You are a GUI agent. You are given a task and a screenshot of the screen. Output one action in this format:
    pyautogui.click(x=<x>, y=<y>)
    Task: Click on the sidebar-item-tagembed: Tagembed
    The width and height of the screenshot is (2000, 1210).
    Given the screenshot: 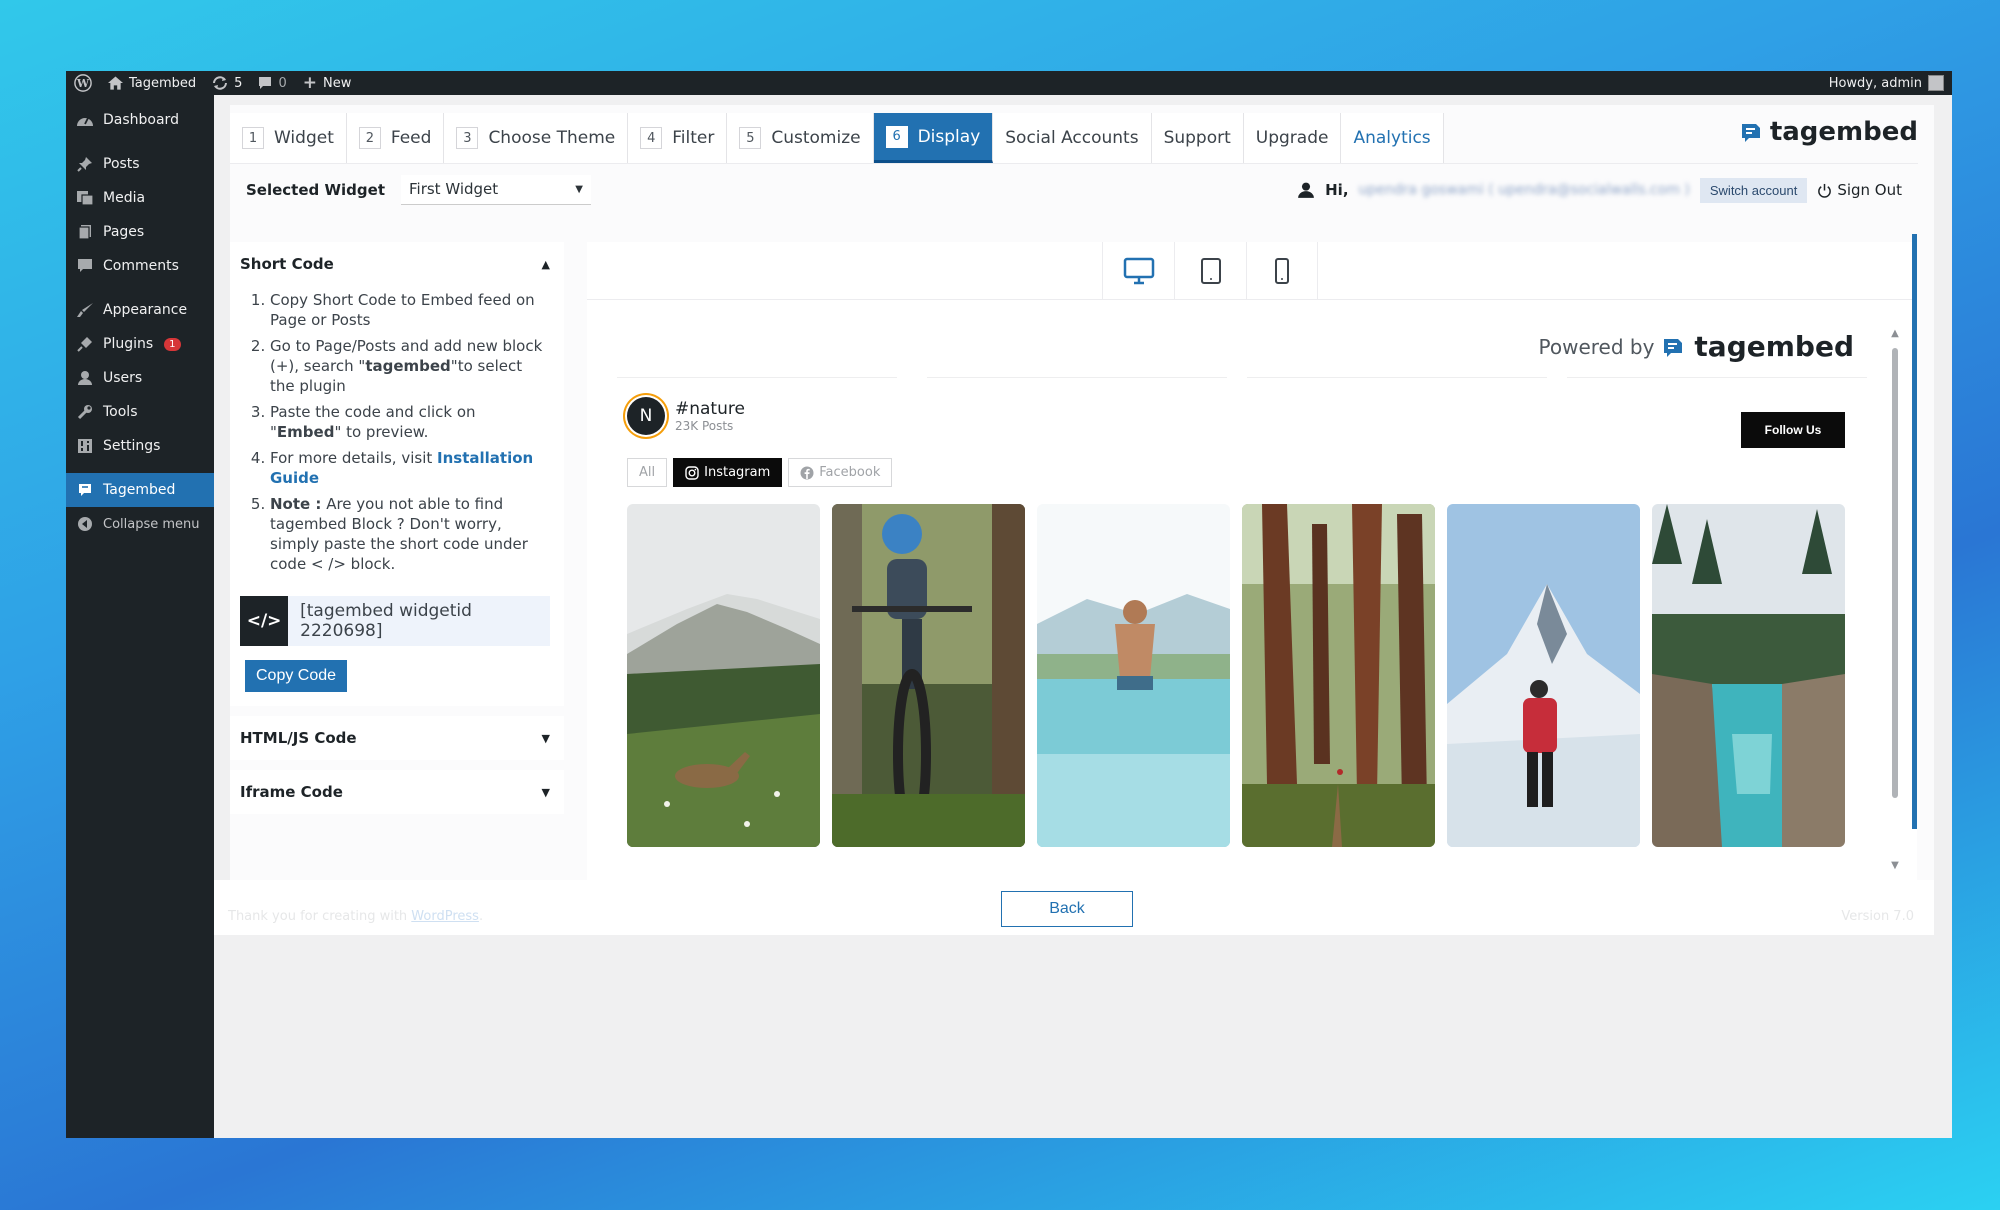 What is the action you would take?
    pyautogui.click(x=140, y=490)
    